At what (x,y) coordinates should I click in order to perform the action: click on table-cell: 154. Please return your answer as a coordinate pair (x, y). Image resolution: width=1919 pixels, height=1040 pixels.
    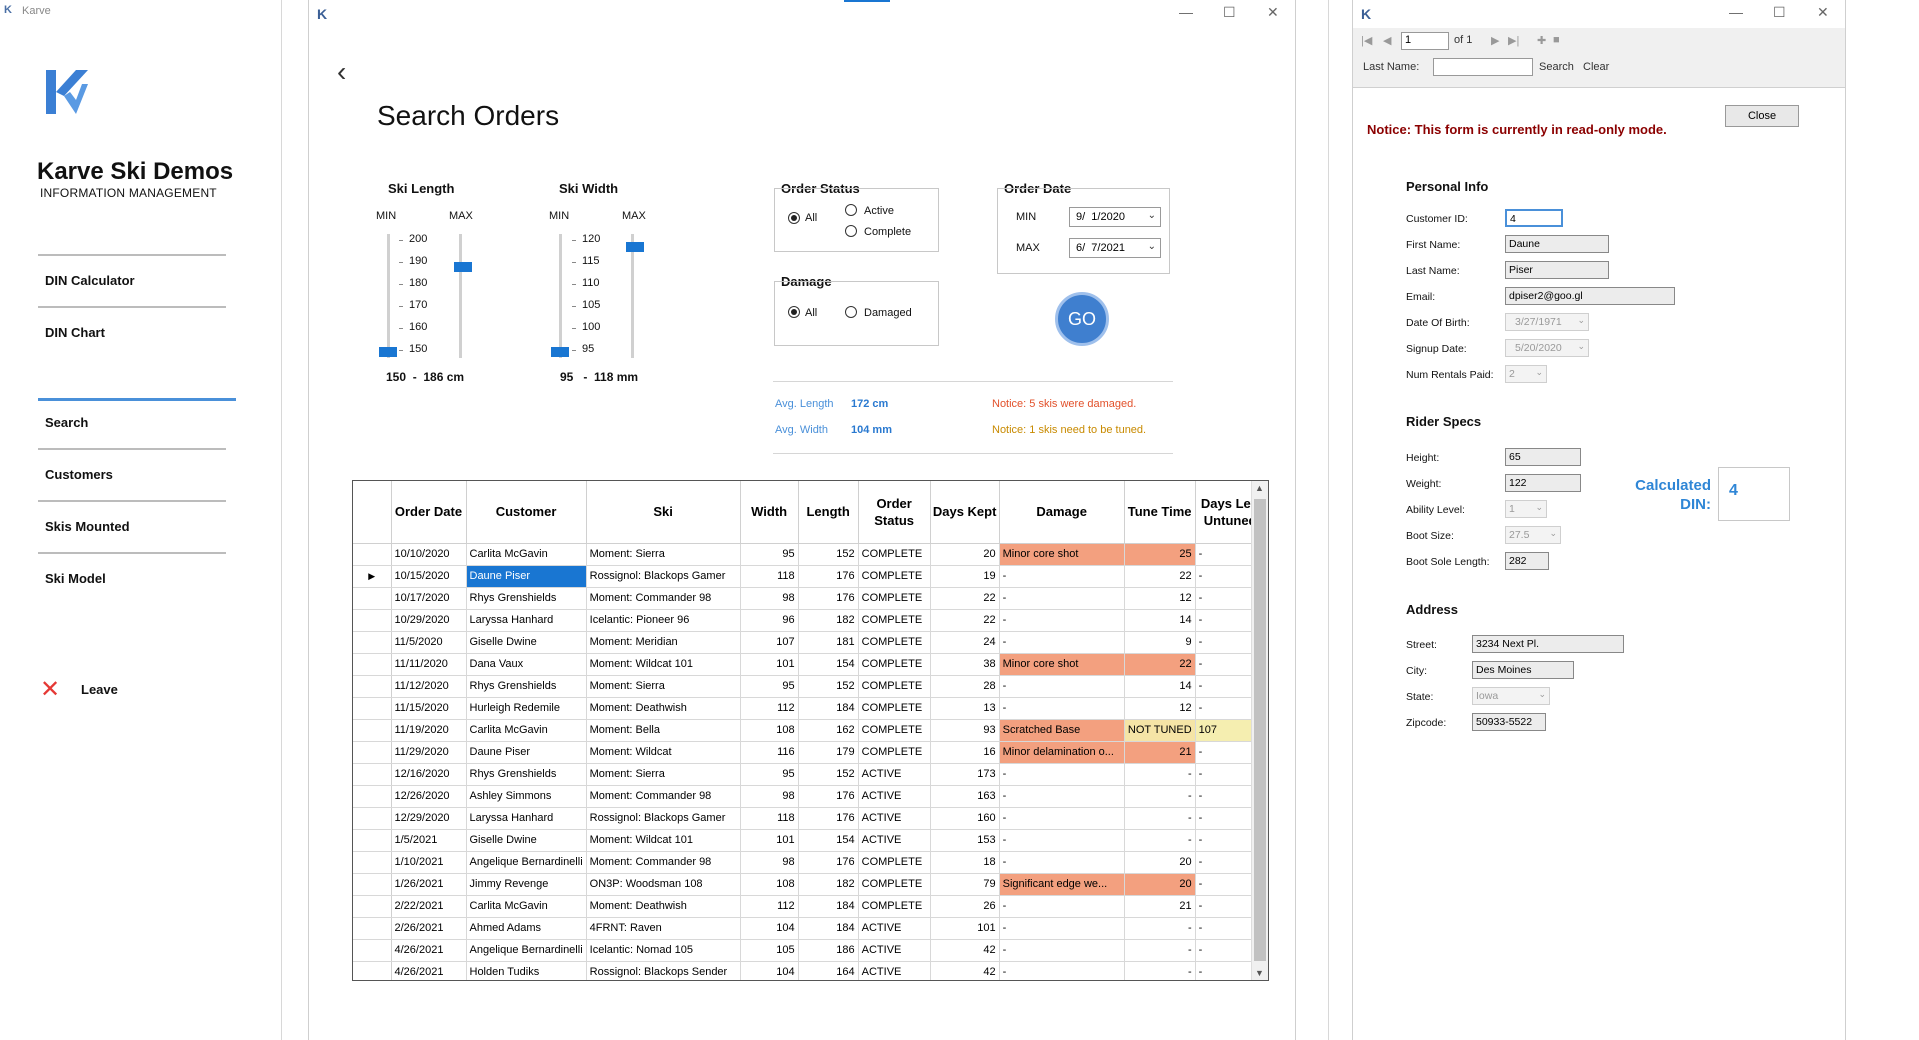
    Looking at the image, I should click on (828, 664).